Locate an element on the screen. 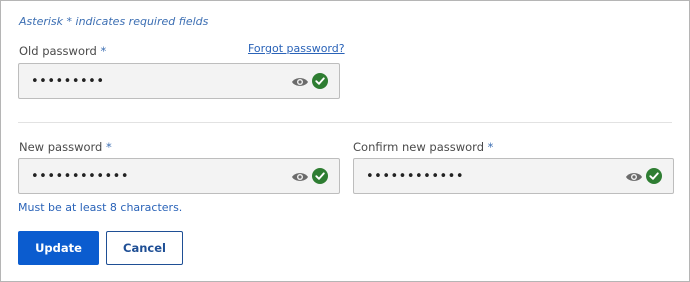 The image size is (690, 282). password-length-hint: Must be at least 8 characters. is located at coordinates (100, 207).